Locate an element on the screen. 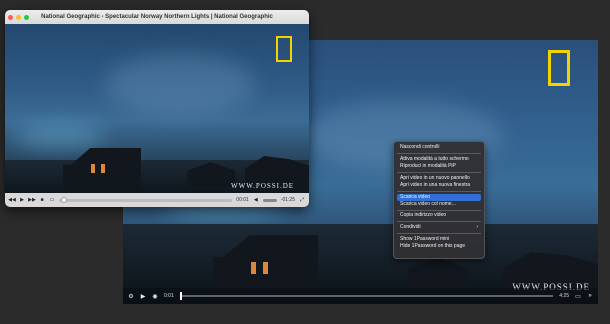 The image size is (610, 324). stop-icon: ■ is located at coordinates (42, 200).